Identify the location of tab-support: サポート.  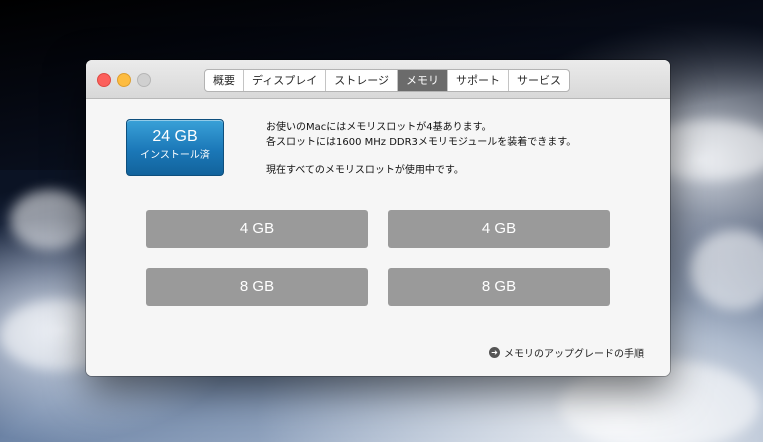
(479, 80).